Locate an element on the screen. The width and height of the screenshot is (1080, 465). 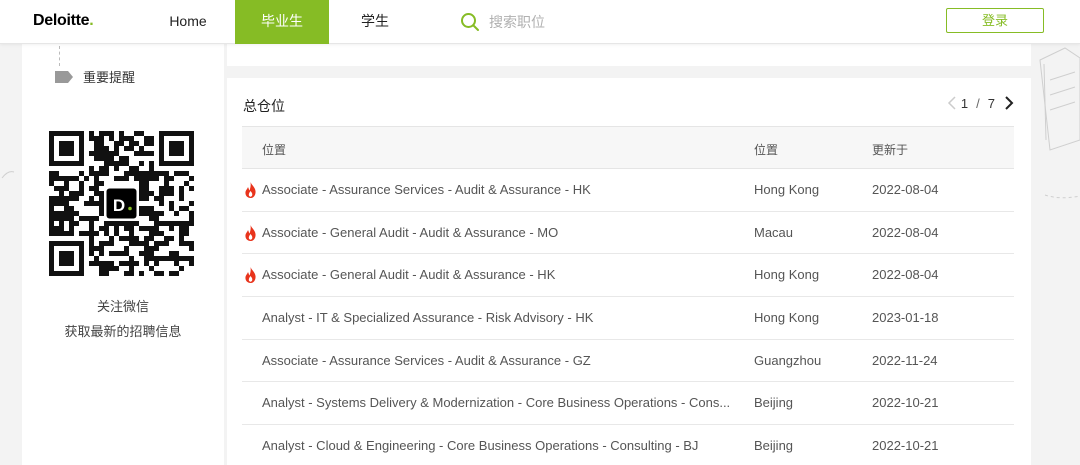
deloitte-logo: Deloitte. is located at coordinates (63, 21).